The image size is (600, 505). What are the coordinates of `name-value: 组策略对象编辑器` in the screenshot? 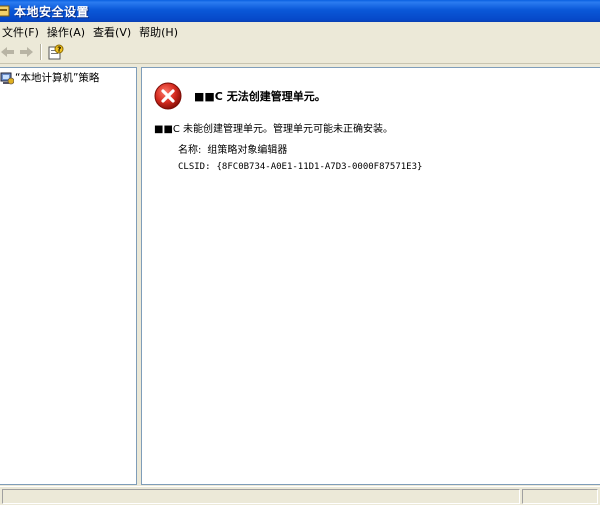 It's located at (247, 150).